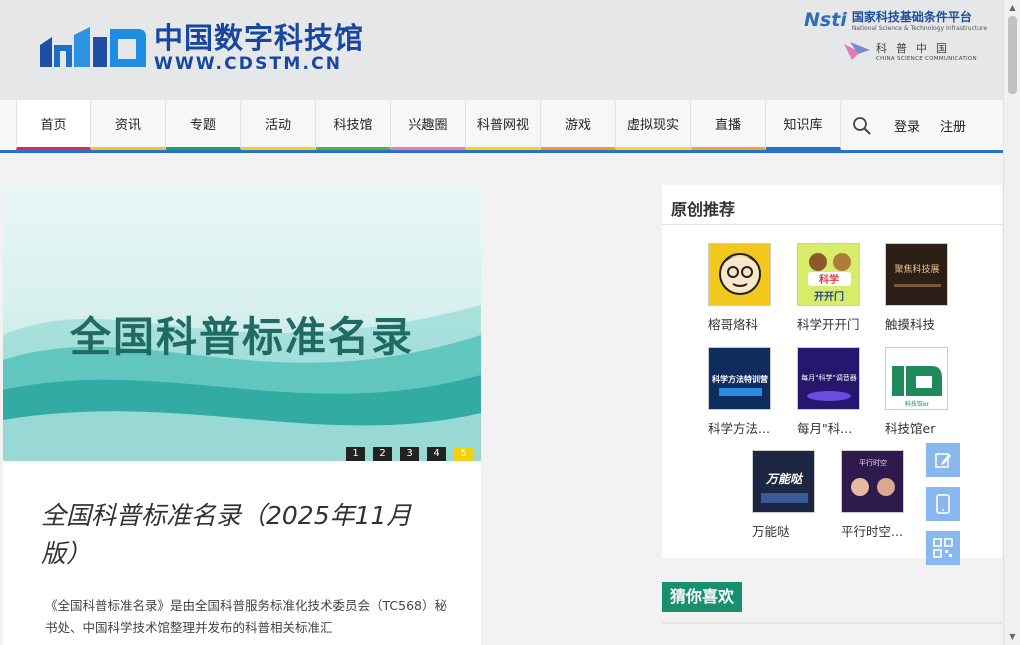 Image resolution: width=1020 pixels, height=645 pixels. Describe the element at coordinates (825, 20) in the screenshot. I see `nsti-mark: Nsti` at that location.